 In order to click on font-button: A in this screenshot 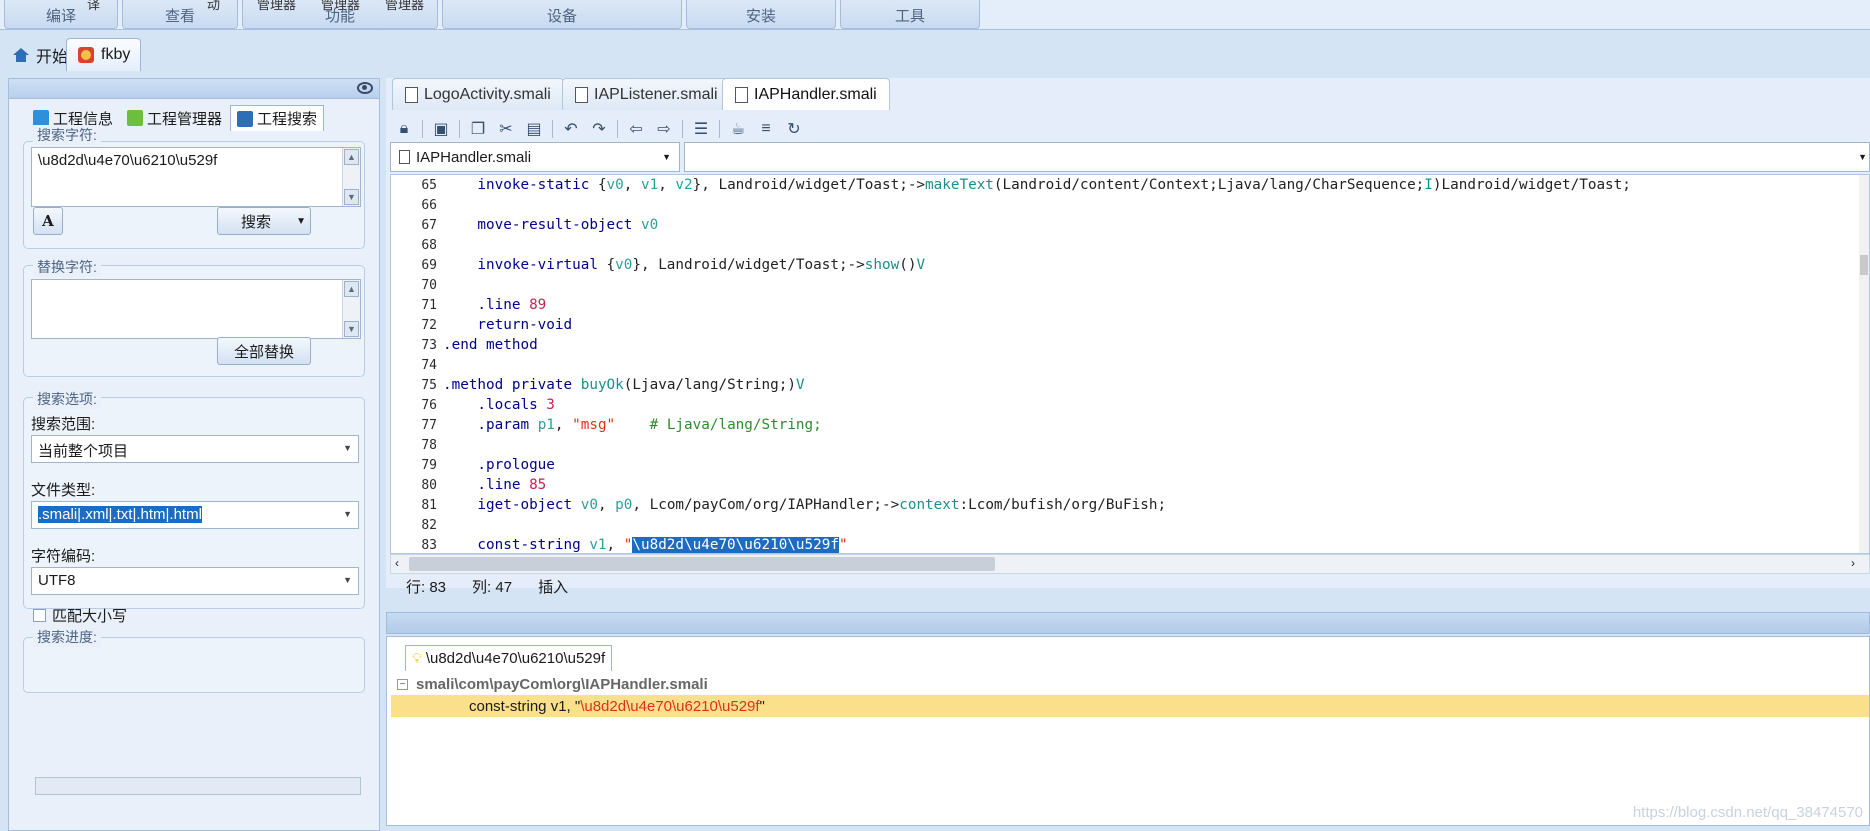, I will do `click(48, 221)`.